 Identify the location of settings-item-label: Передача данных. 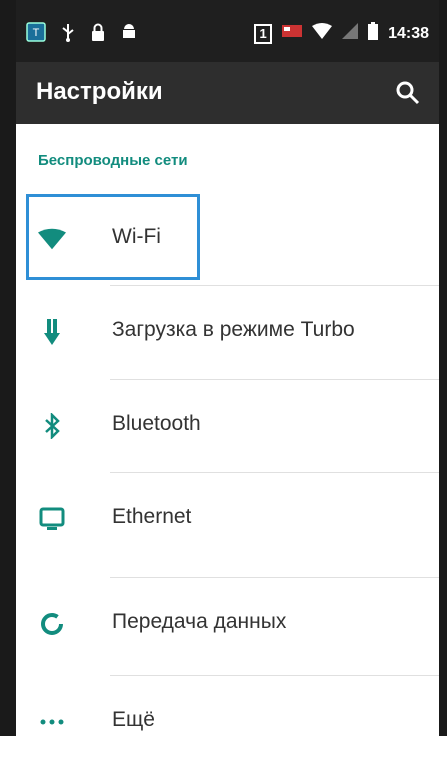
(199, 621).